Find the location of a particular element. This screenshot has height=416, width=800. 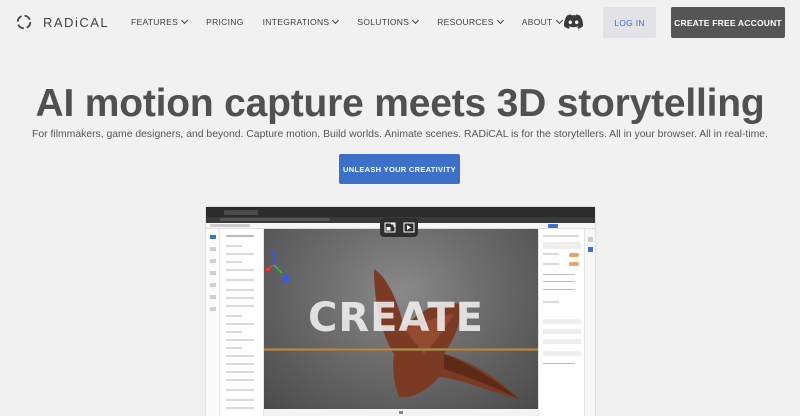

unleash-creativity-button: UNLEASH YOUR CREATIVITY is located at coordinates (399, 169).